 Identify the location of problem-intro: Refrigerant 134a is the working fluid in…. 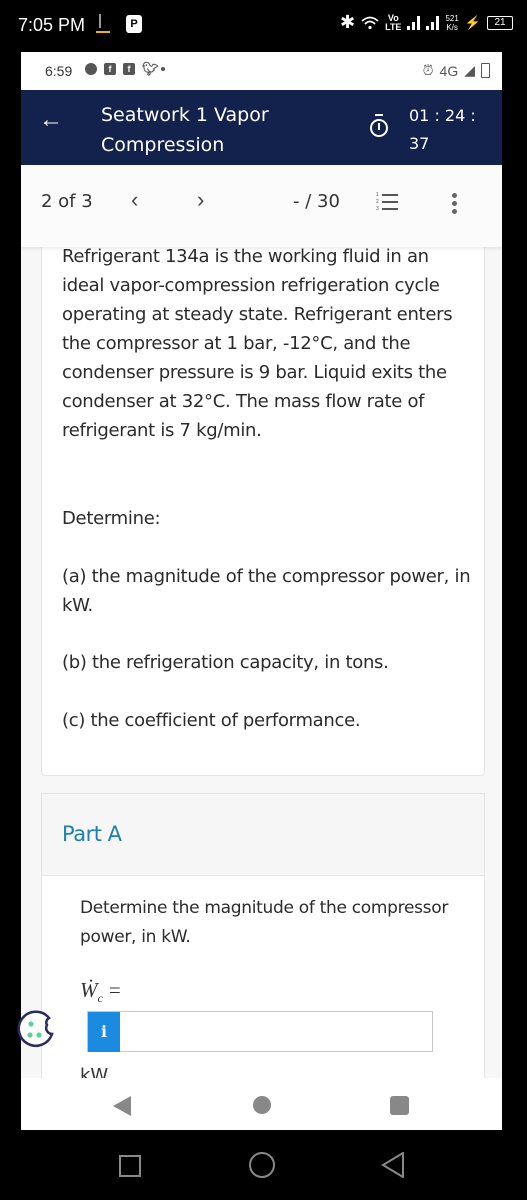
(257, 343).